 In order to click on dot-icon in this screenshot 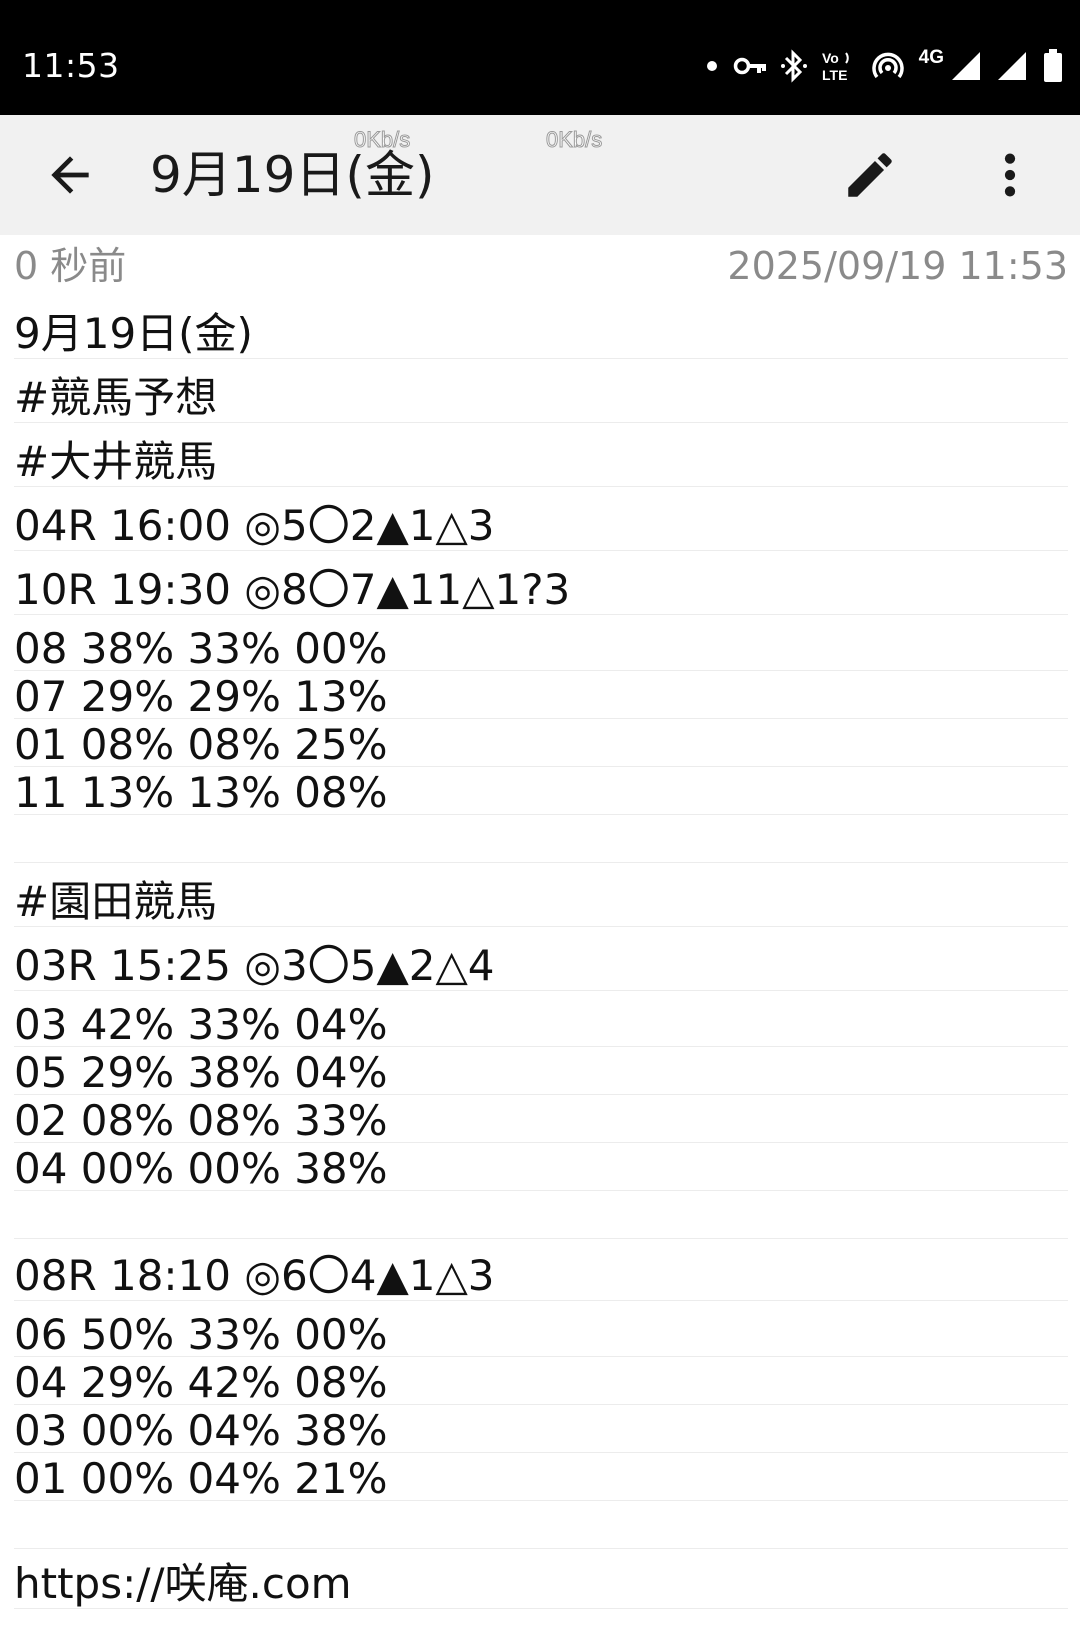, I will do `click(711, 66)`.